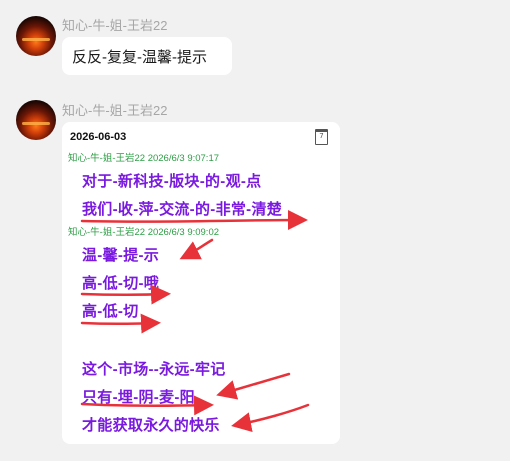 The width and height of the screenshot is (510, 461). What do you see at coordinates (144, 158) in the screenshot?
I see `post-meta: 知心-牛-姐-王岩22 2026/6/3 9:07:17` at bounding box center [144, 158].